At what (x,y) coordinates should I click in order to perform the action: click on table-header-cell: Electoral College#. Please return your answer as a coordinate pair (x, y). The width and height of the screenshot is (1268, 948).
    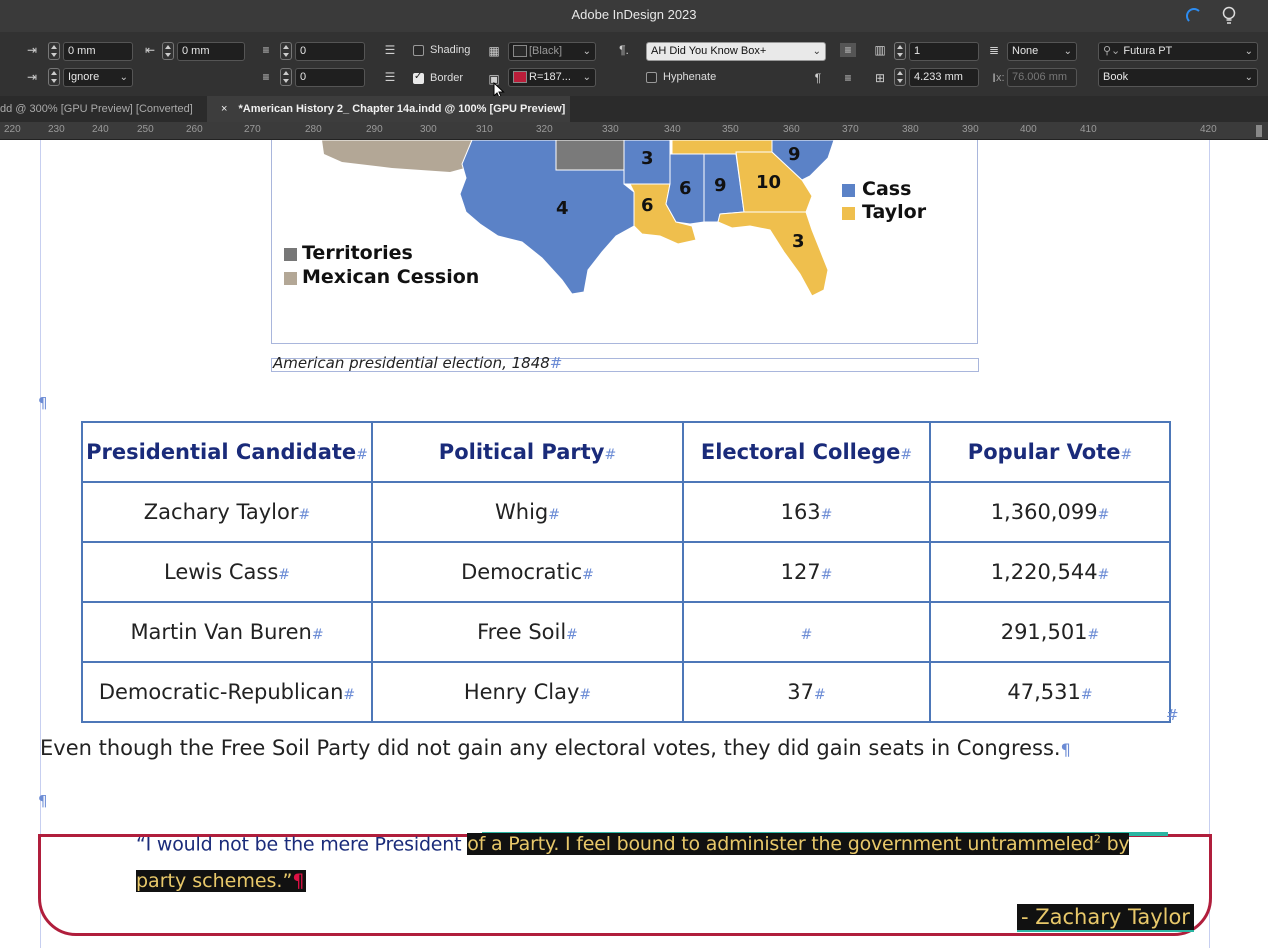
    Looking at the image, I should click on (806, 452).